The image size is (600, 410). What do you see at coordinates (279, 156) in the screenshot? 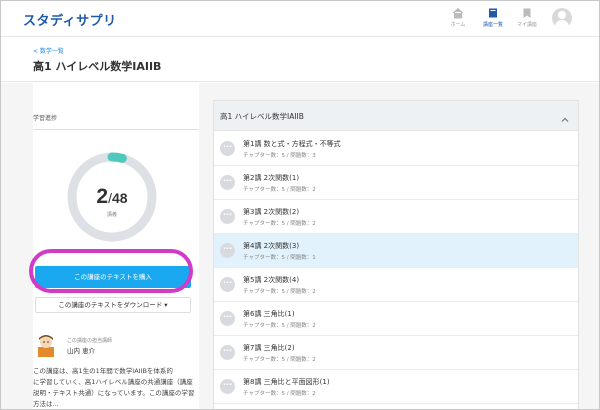
I see `chapter-meta: チャプター数：5 / 問題数：3` at bounding box center [279, 156].